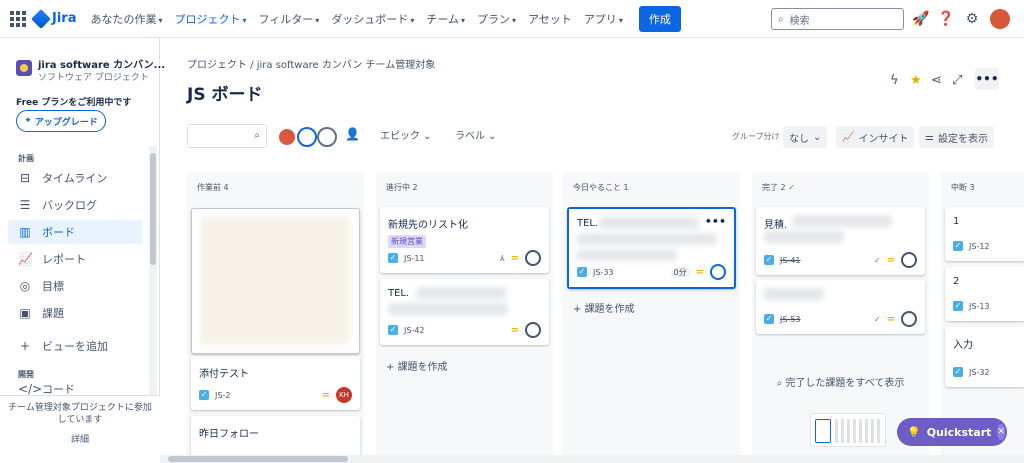  Describe the element at coordinates (603, 19) in the screenshot. I see `nav-apps: アプリ ▾` at that location.